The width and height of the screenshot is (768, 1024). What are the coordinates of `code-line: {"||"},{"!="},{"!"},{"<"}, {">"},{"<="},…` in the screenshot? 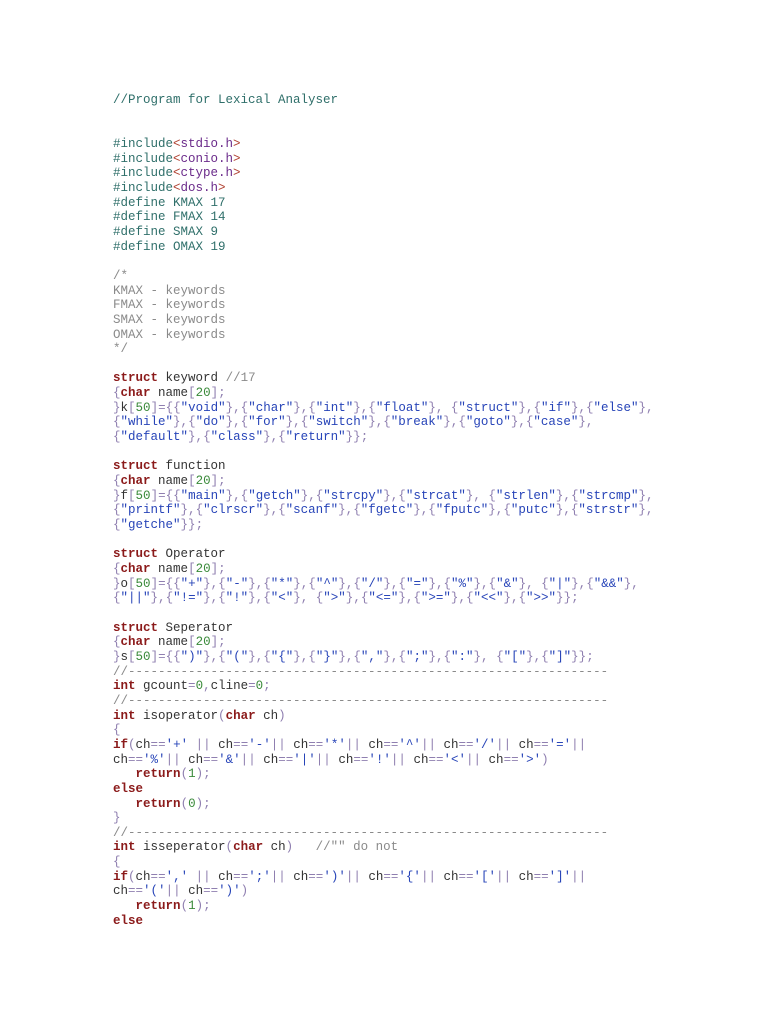 It's located at (346, 598).